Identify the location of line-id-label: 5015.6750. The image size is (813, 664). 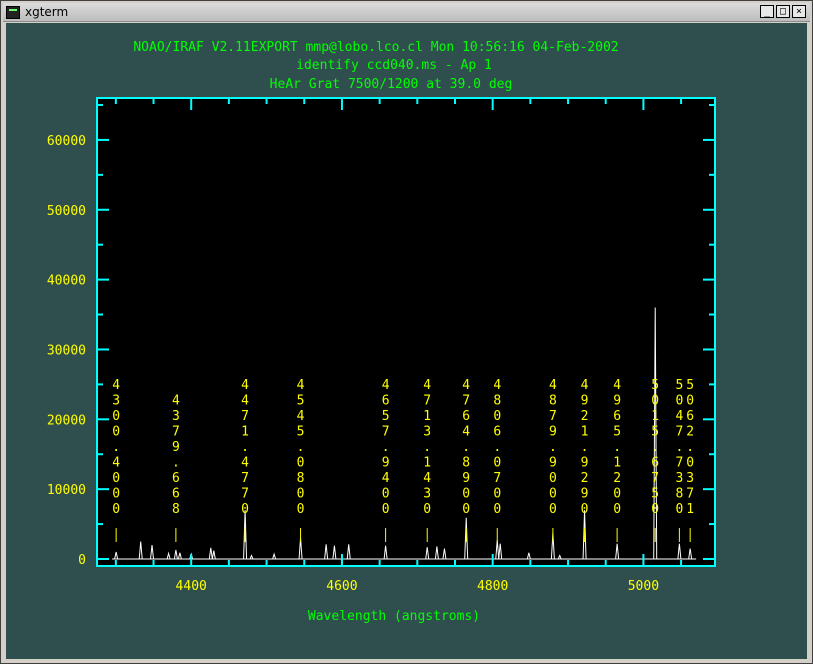
(655, 447).